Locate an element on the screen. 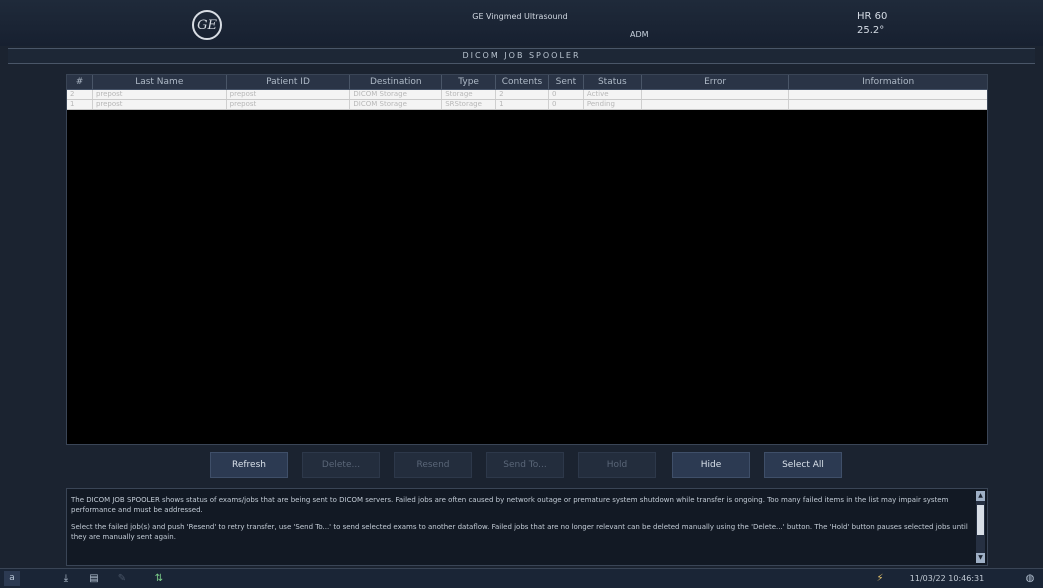 Image resolution: width=1043 pixels, height=588 pixels. clock: 11/03/22 10:46:31 is located at coordinates (947, 578).